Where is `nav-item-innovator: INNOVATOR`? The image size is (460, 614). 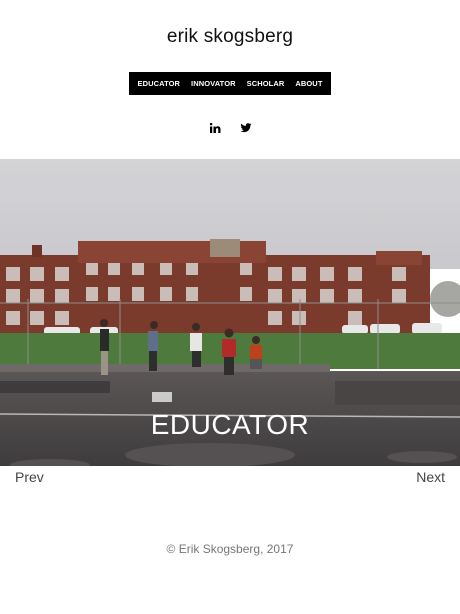 nav-item-innovator: INNOVATOR is located at coordinates (213, 83).